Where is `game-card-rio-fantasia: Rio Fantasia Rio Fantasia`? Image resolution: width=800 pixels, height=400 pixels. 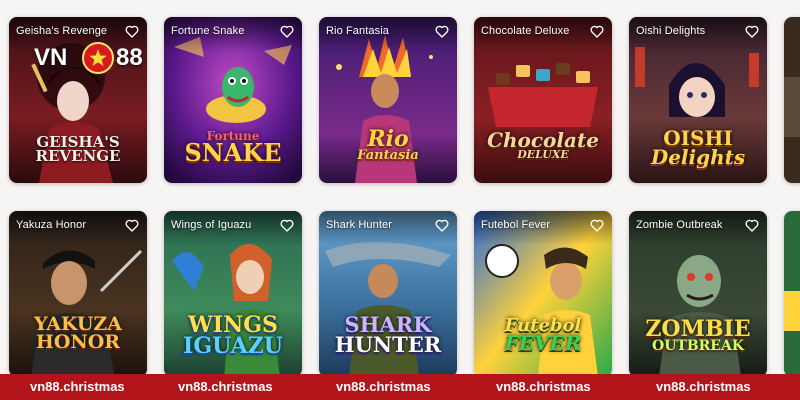 game-card-rio-fantasia: Rio Fantasia Rio Fantasia is located at coordinates (388, 100).